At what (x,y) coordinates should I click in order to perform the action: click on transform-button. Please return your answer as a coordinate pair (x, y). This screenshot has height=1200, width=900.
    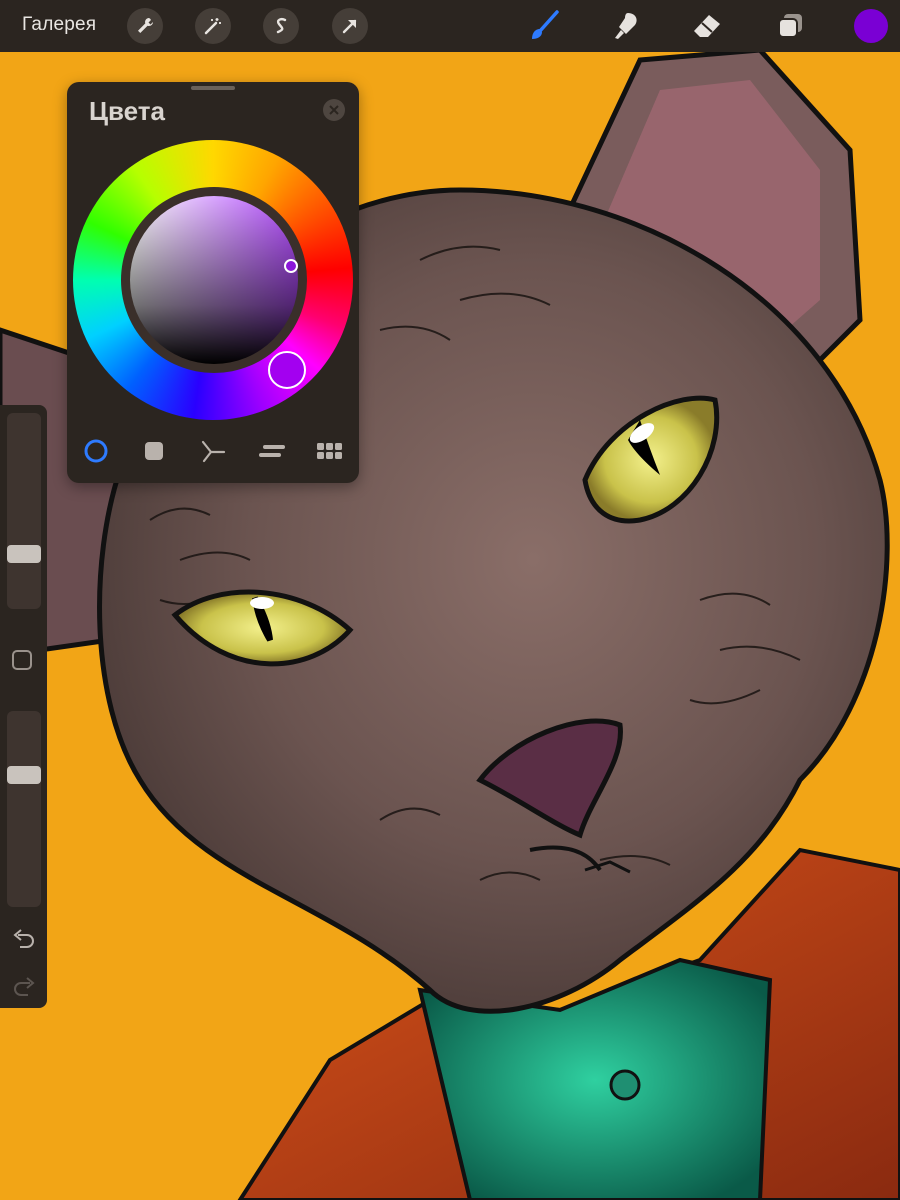
    Looking at the image, I should click on (350, 26).